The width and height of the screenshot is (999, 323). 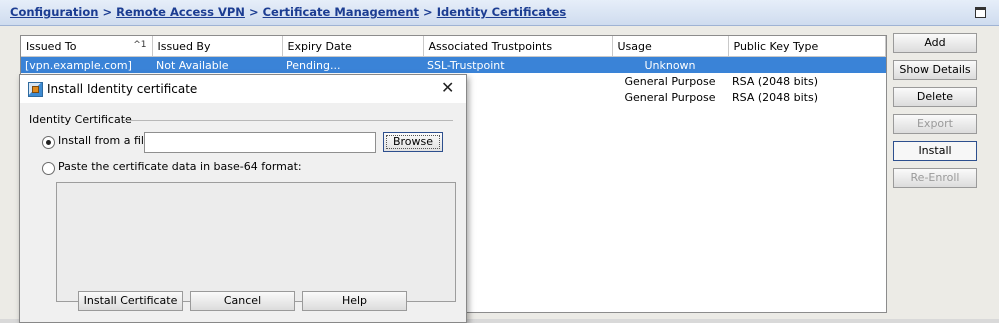 What do you see at coordinates (517, 64) in the screenshot?
I see `cell-trustpoints: SSL-Trustpoint` at bounding box center [517, 64].